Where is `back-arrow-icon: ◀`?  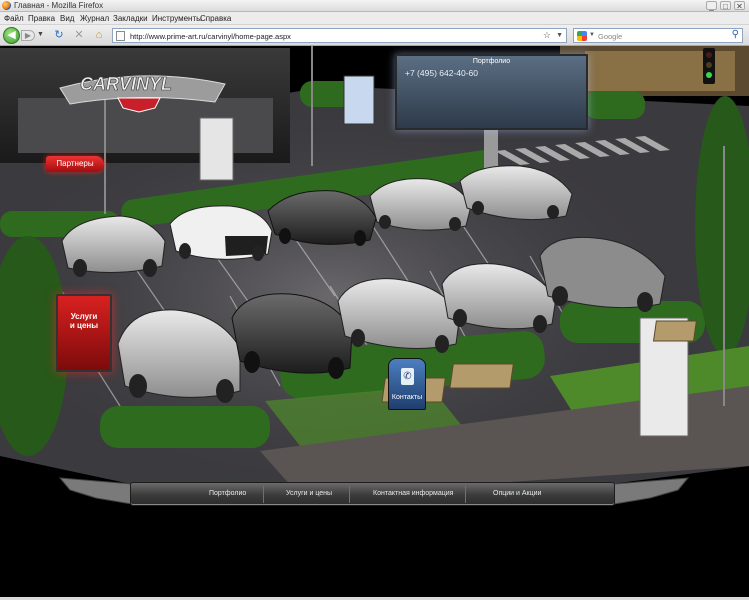
back-arrow-icon: ◀ is located at coordinates (11, 35).